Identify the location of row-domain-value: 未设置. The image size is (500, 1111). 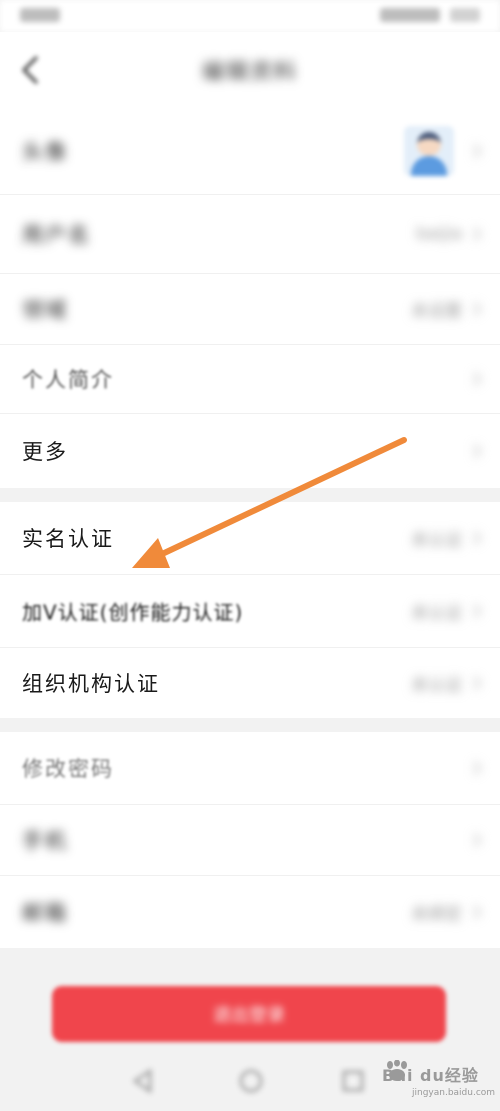
(436, 311).